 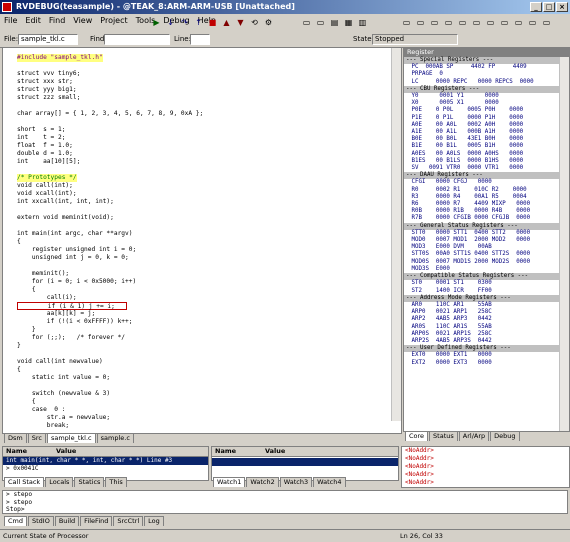 I want to click on stop-icon: ■, so click(x=212, y=23).